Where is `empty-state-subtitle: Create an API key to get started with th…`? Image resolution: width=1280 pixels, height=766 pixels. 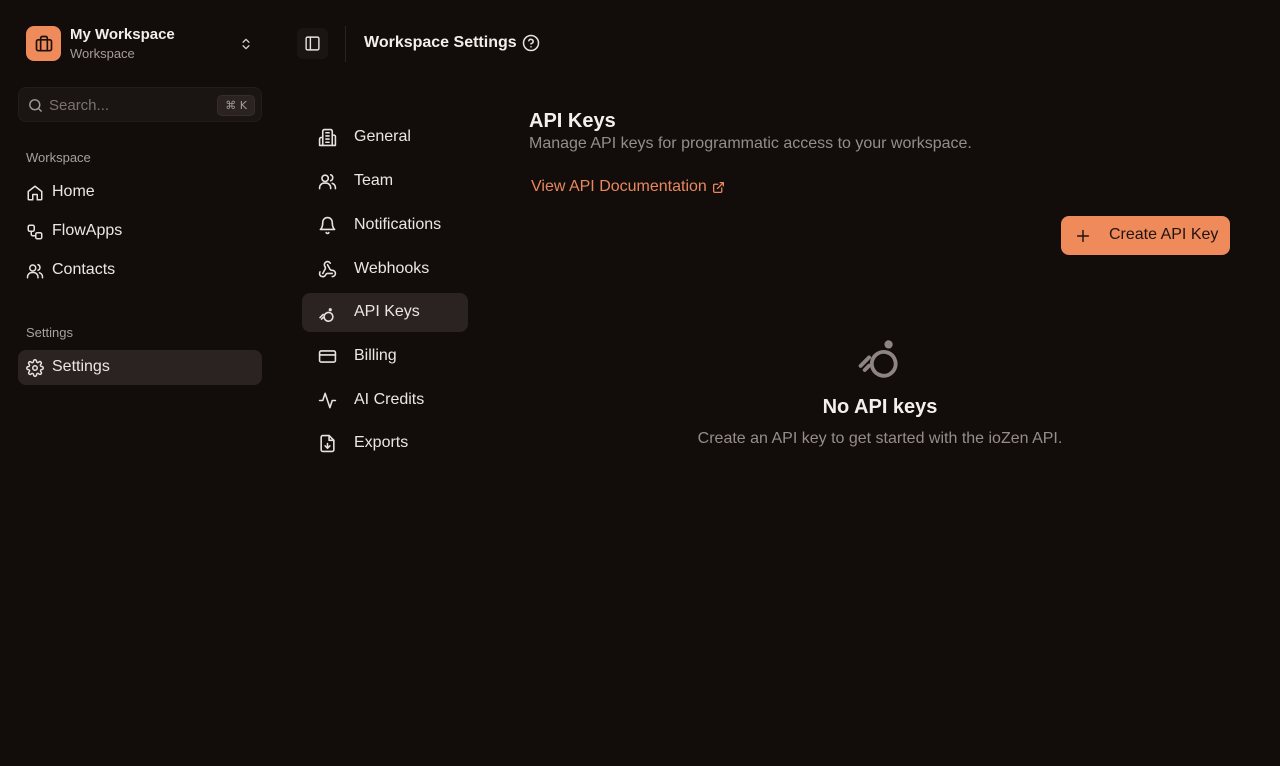 empty-state-subtitle: Create an API key to get started with th… is located at coordinates (880, 438).